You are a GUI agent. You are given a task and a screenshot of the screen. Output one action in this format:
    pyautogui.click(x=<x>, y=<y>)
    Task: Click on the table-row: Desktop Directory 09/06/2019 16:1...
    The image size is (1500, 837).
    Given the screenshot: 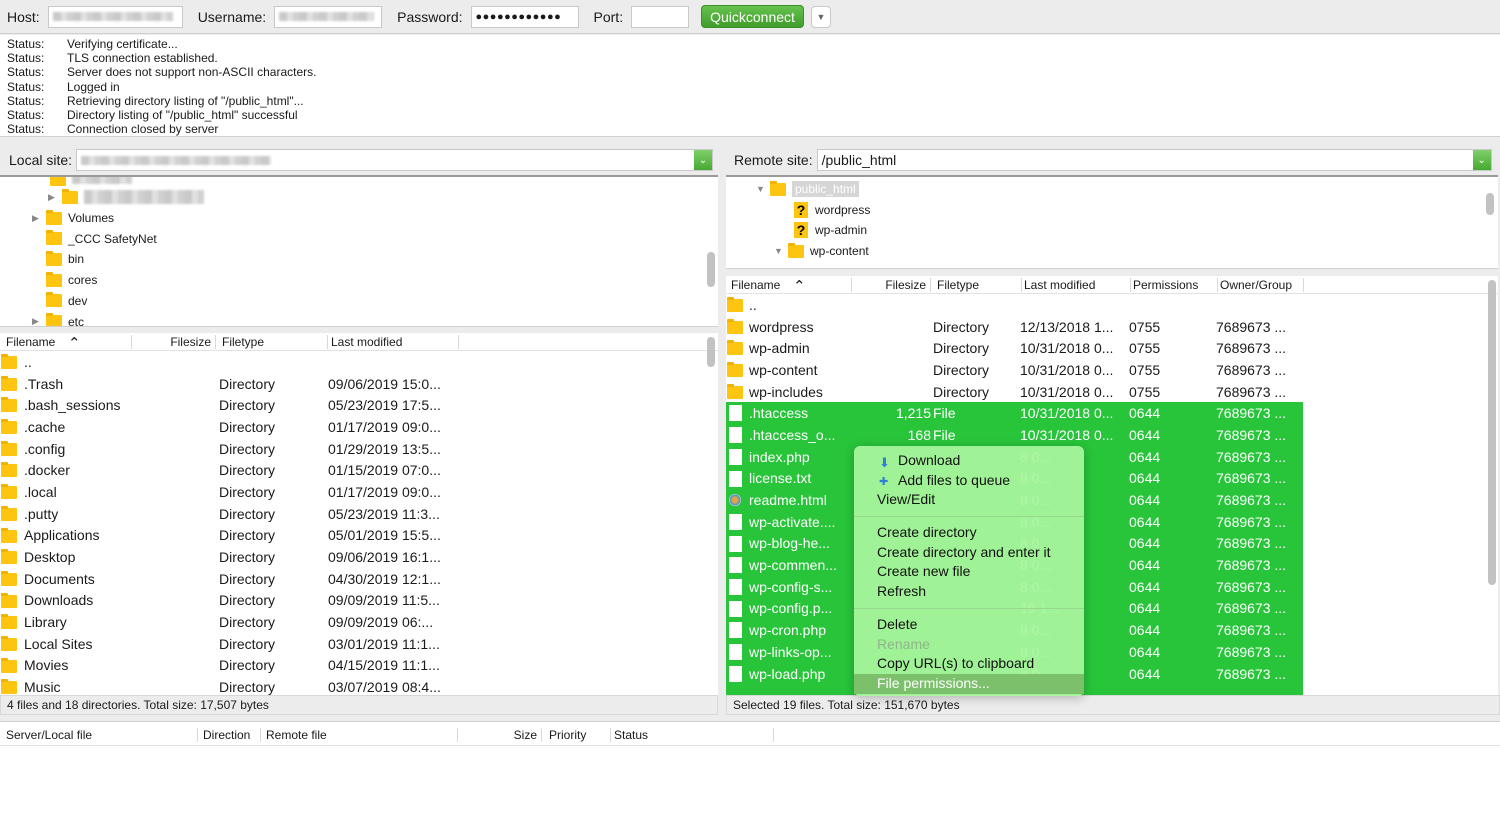 What is the action you would take?
    pyautogui.click(x=359, y=557)
    